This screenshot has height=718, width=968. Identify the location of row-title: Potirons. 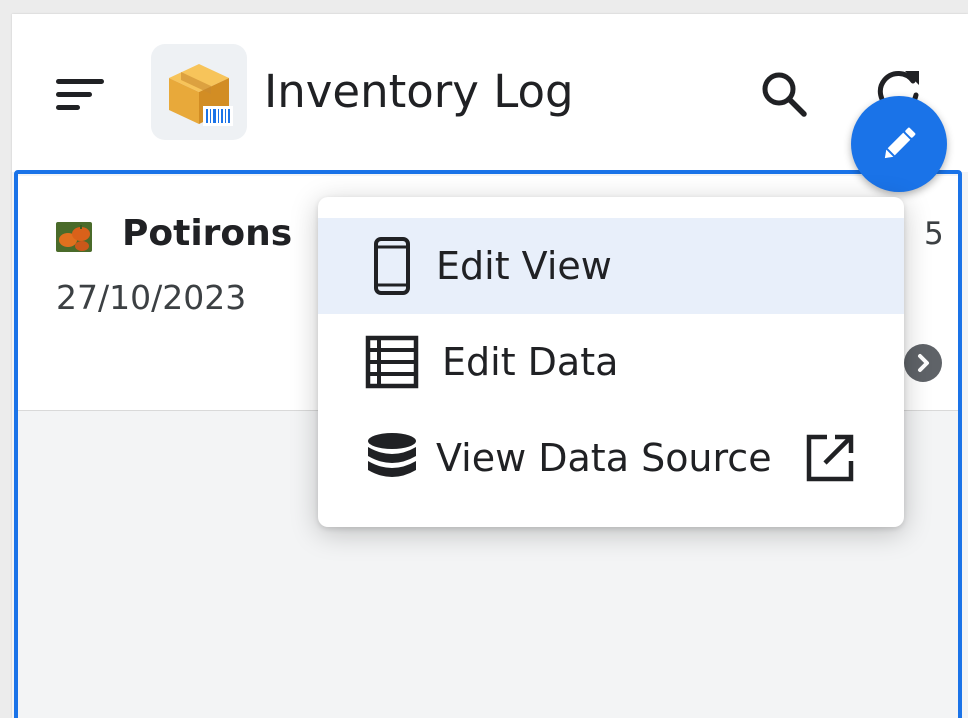
(207, 233).